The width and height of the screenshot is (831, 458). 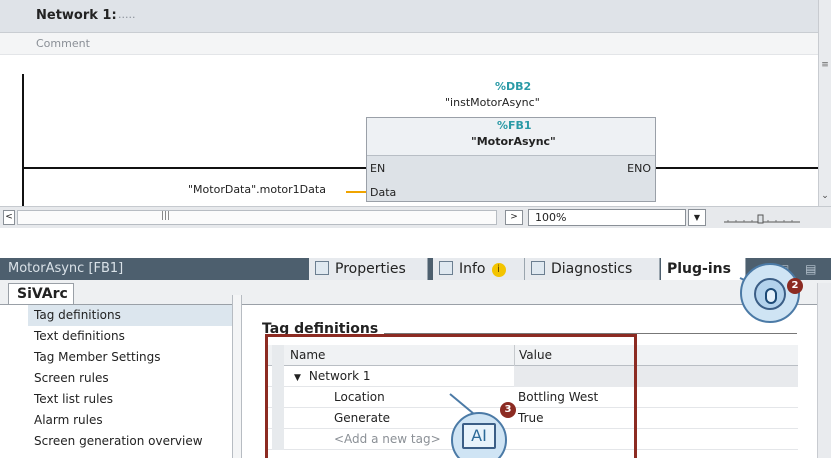 I want to click on editor-status-bar: < ||| > 100% ▼, so click(x=415, y=217).